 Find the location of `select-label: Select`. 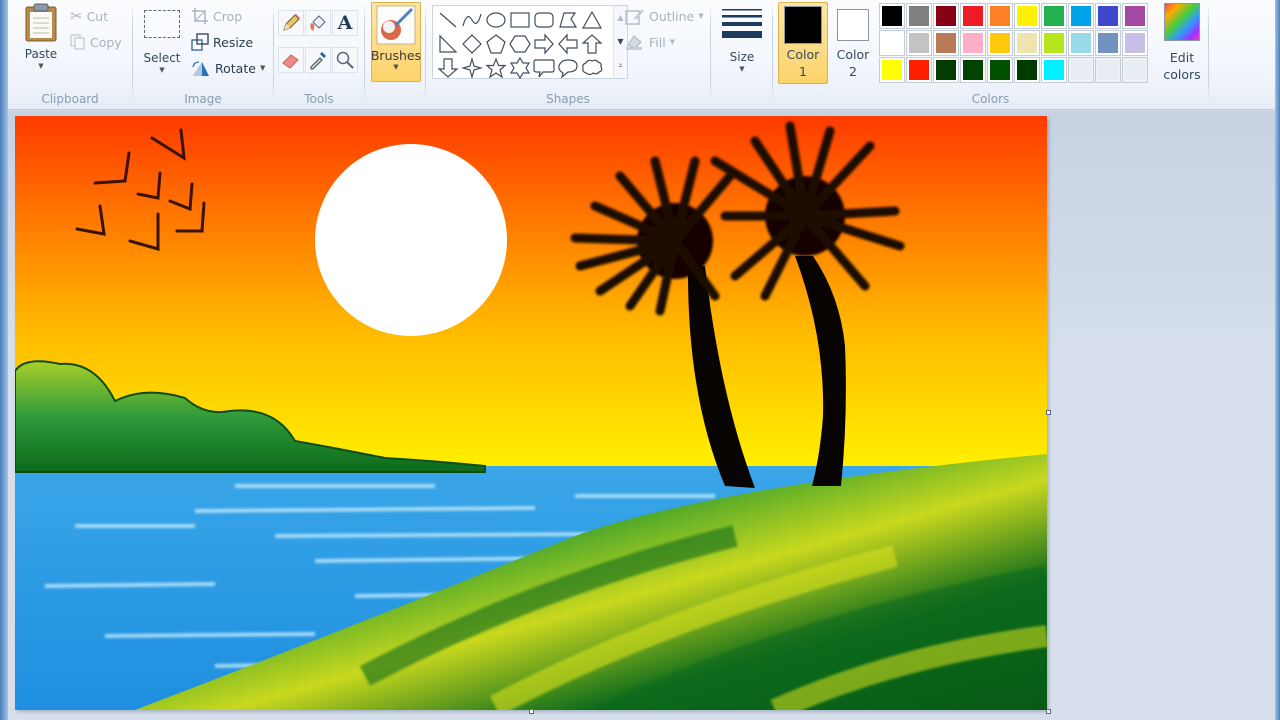

select-label: Select is located at coordinates (162, 58).